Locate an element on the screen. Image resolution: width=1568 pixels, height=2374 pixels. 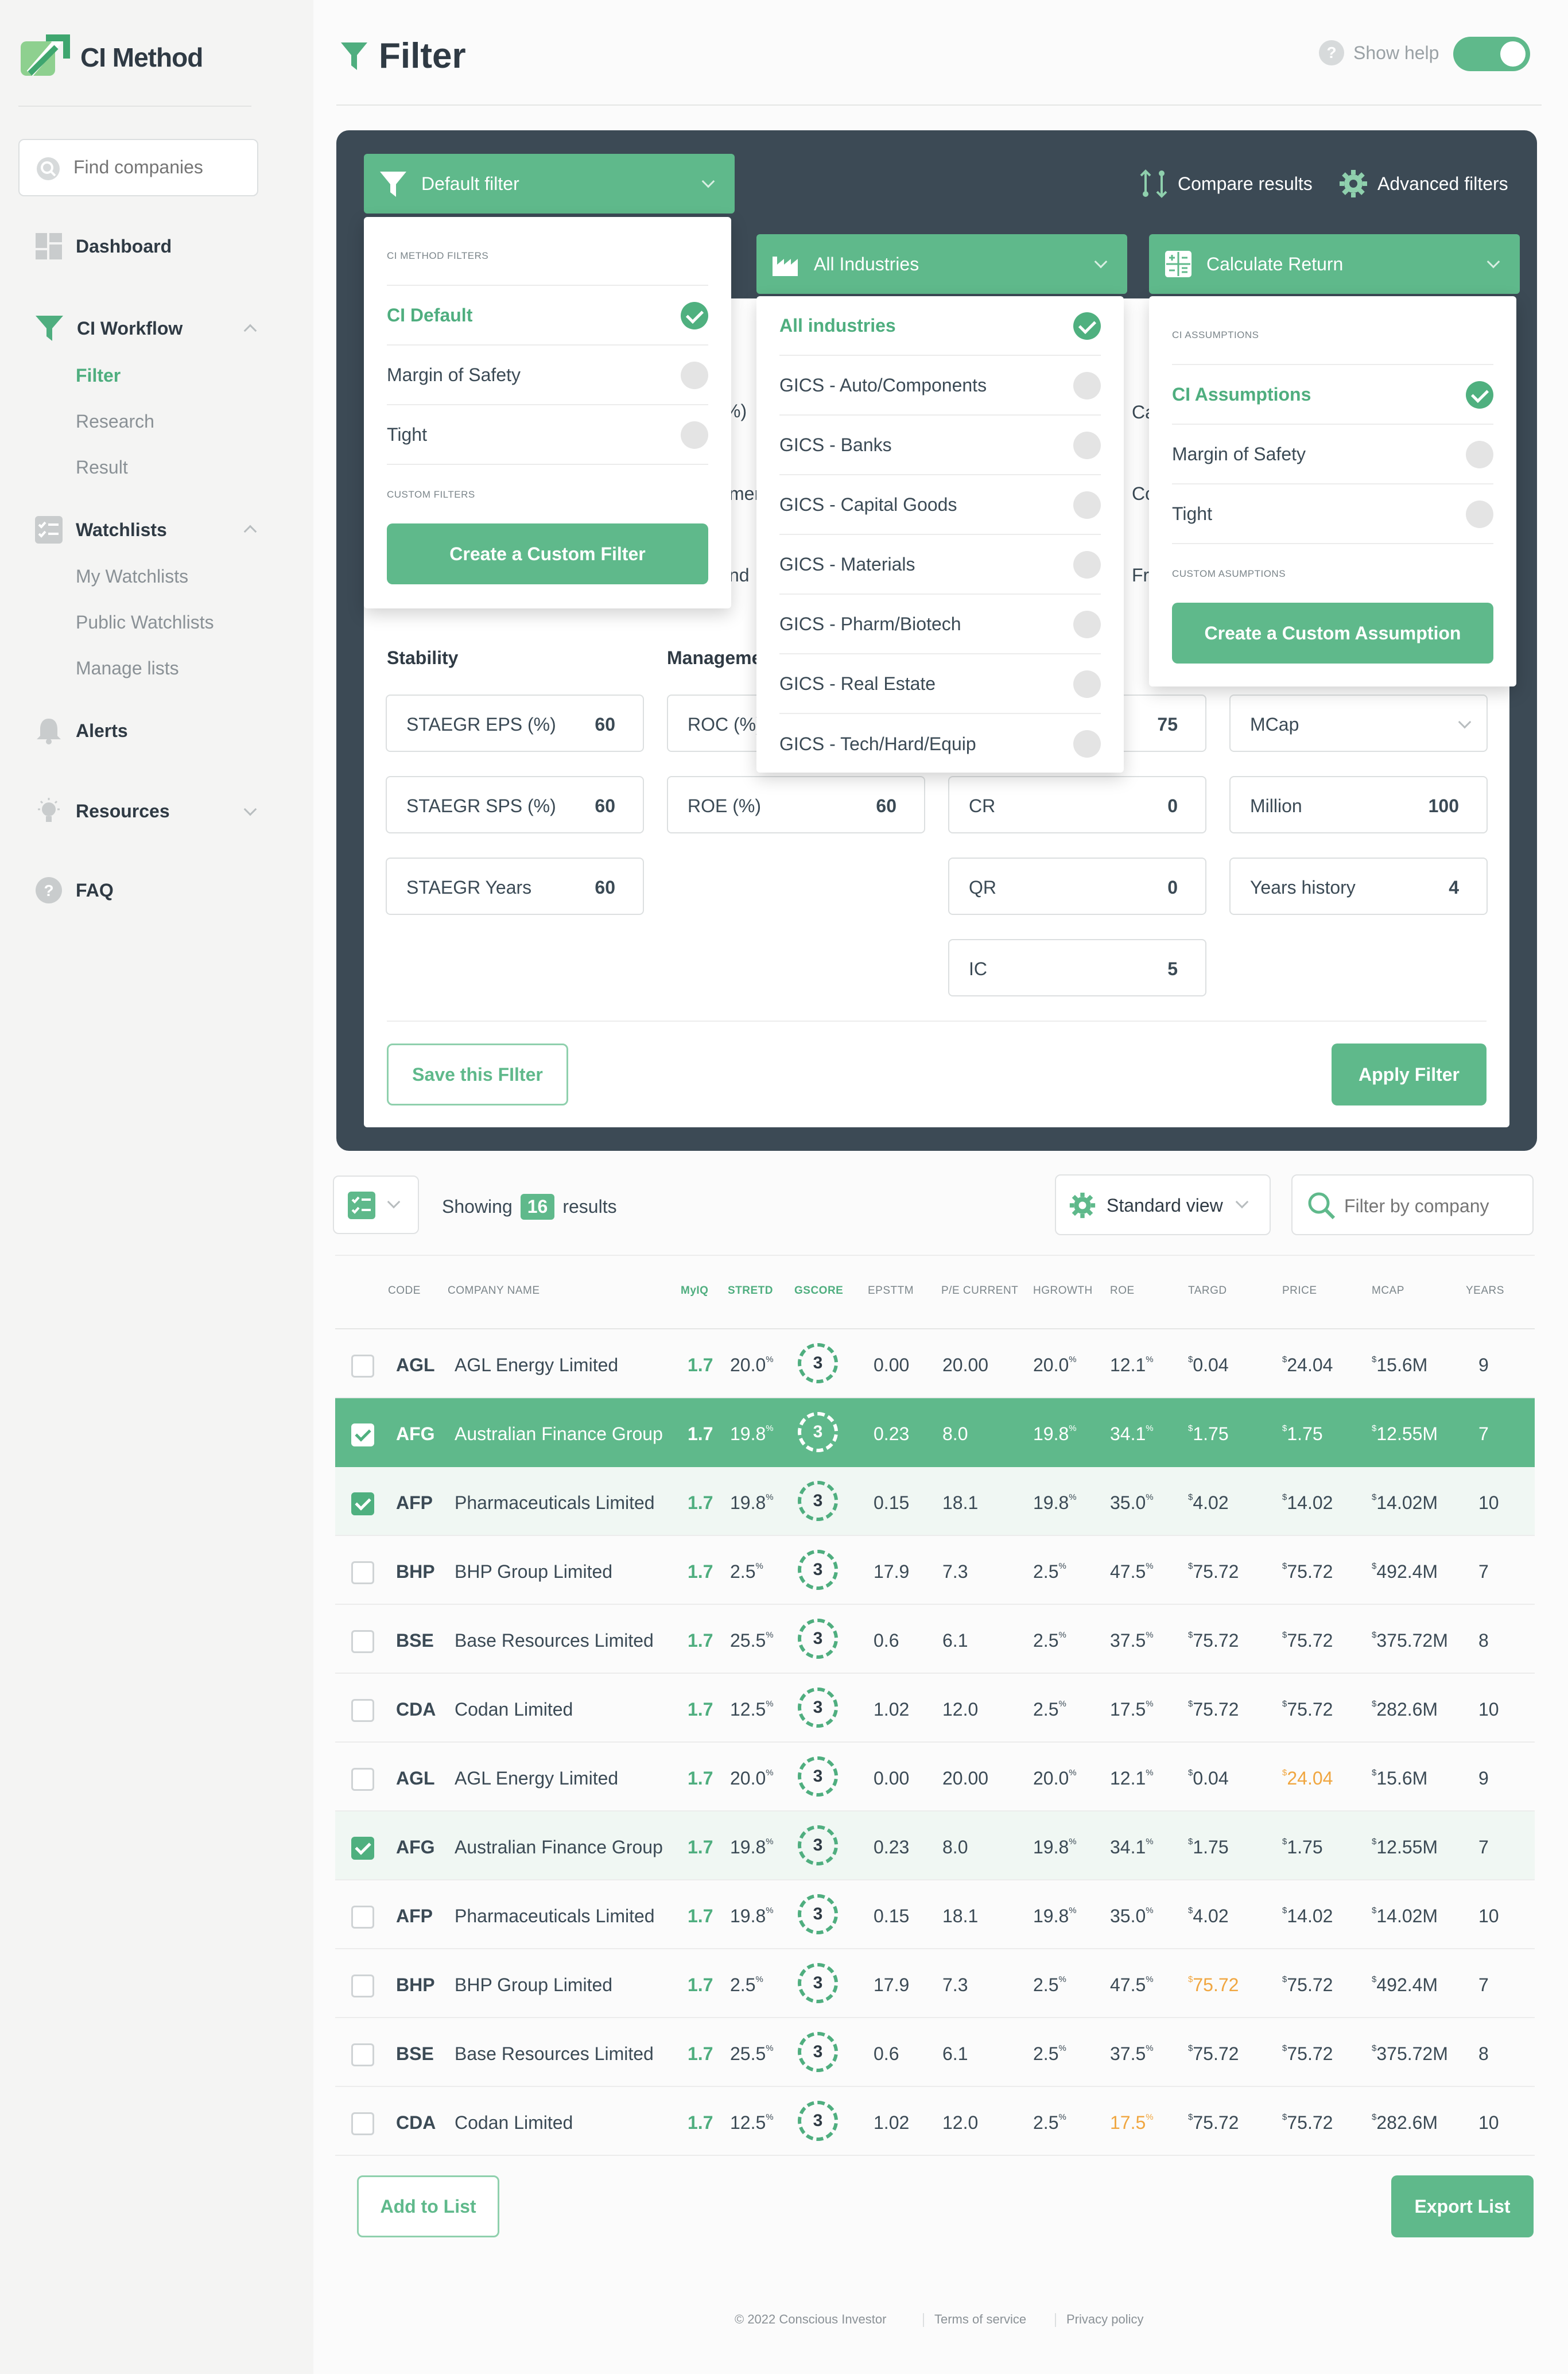
filter-option: CI Default is located at coordinates (547, 316).